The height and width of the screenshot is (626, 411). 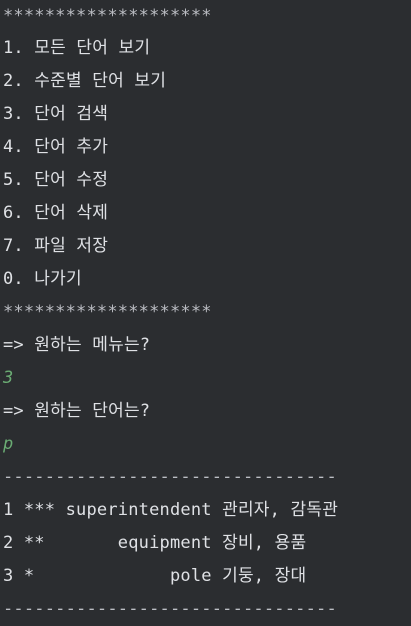 I want to click on word-input: p, so click(x=8, y=444).